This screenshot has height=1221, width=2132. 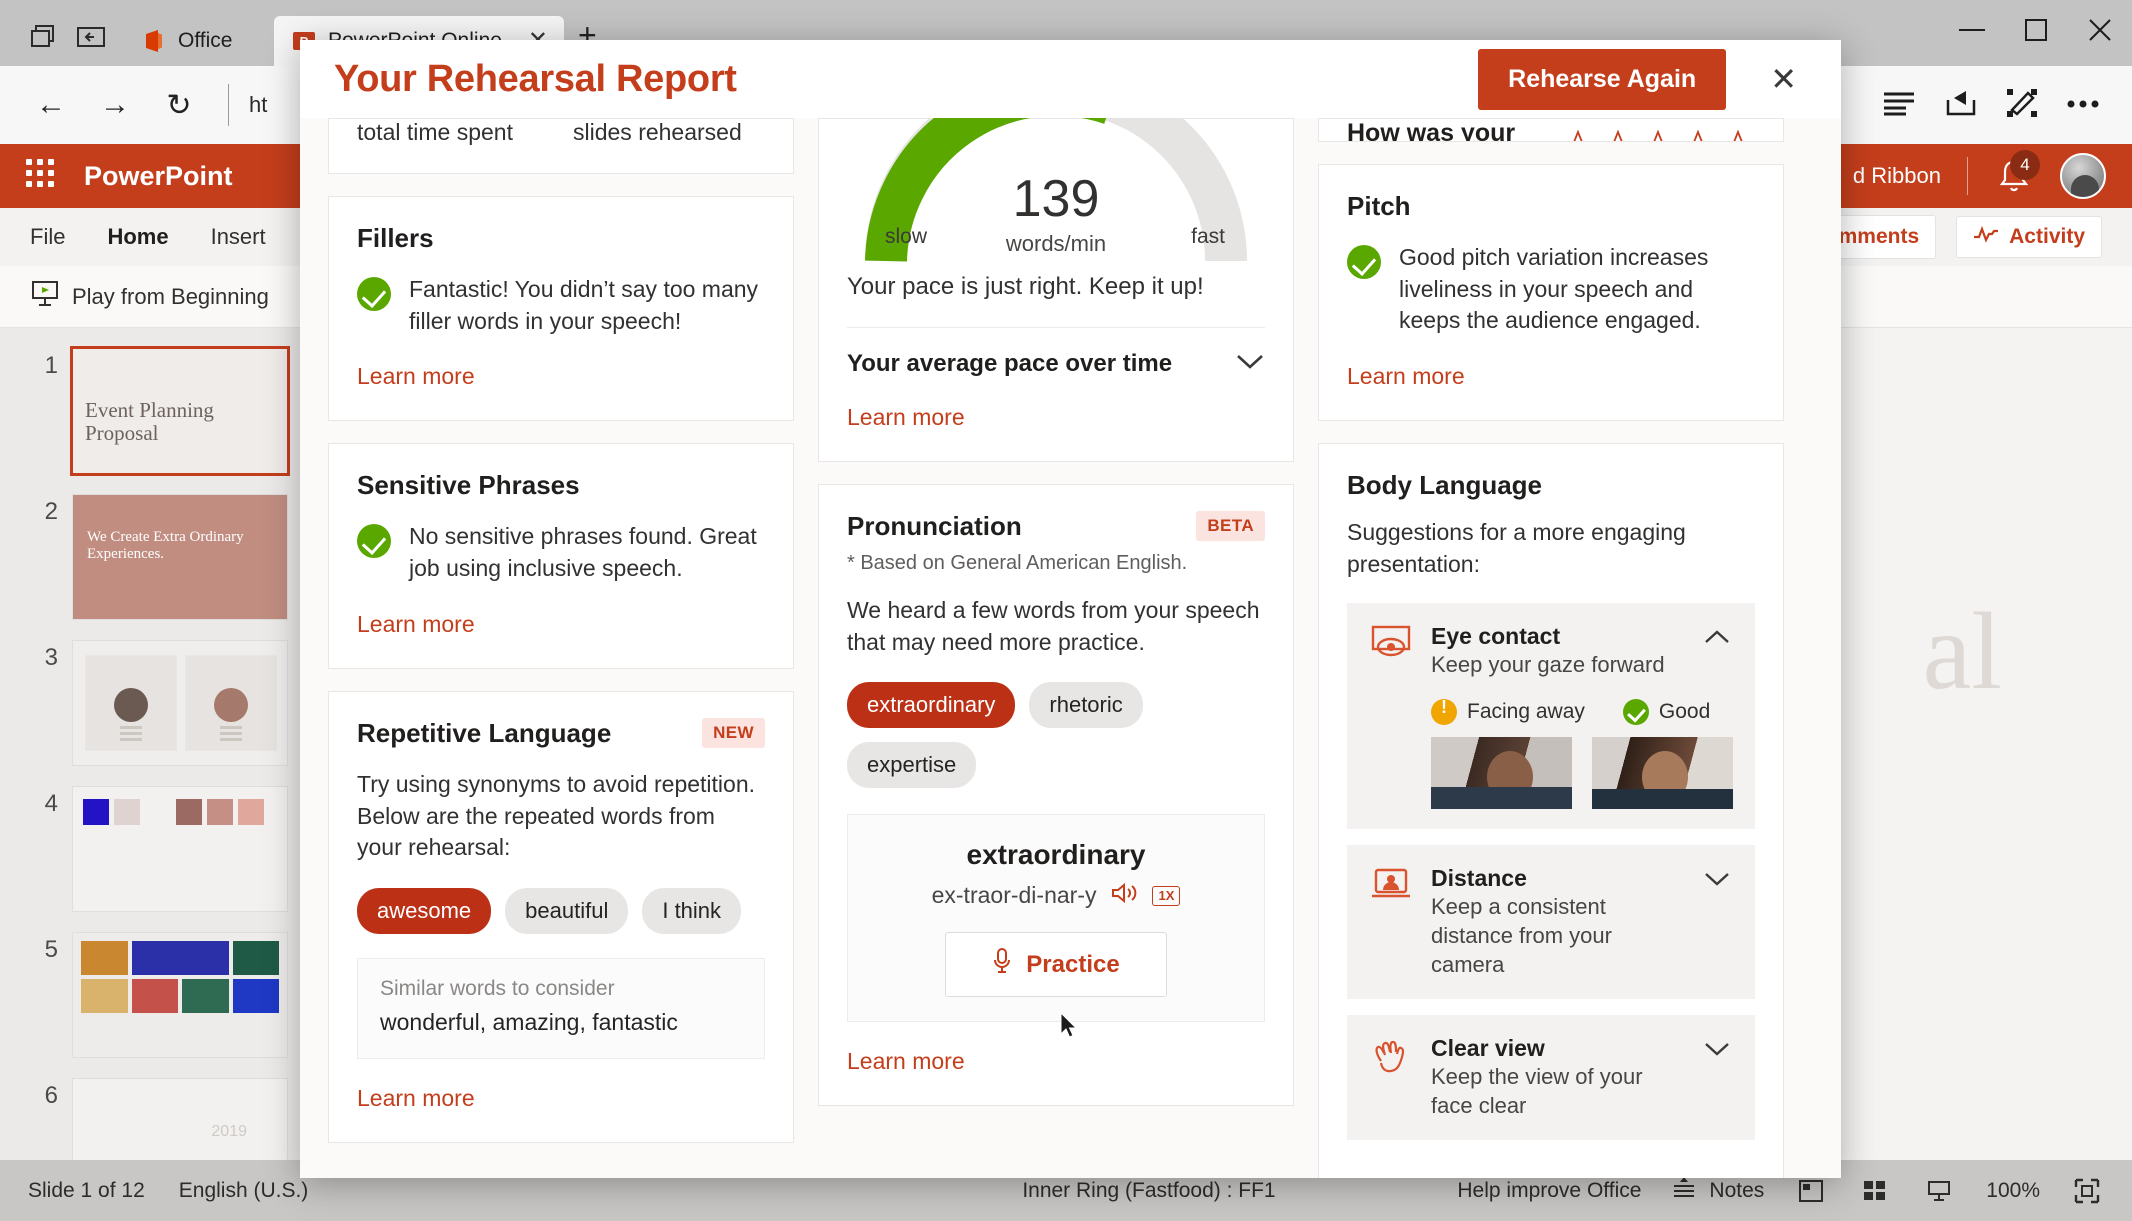 I want to click on address-bar: ht, so click(x=258, y=105).